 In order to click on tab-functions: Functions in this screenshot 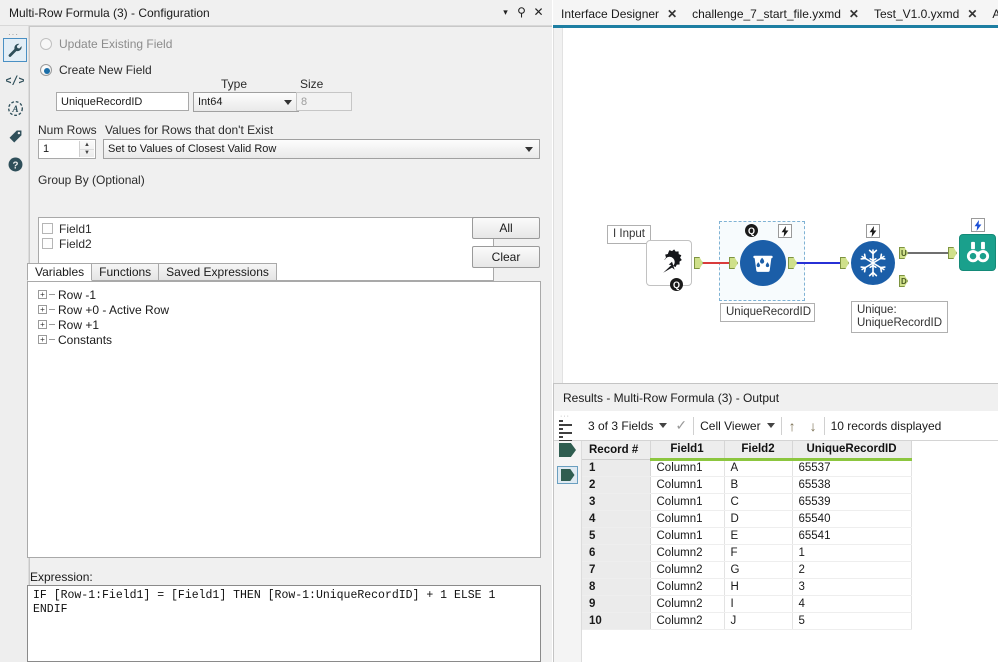, I will do `click(125, 272)`.